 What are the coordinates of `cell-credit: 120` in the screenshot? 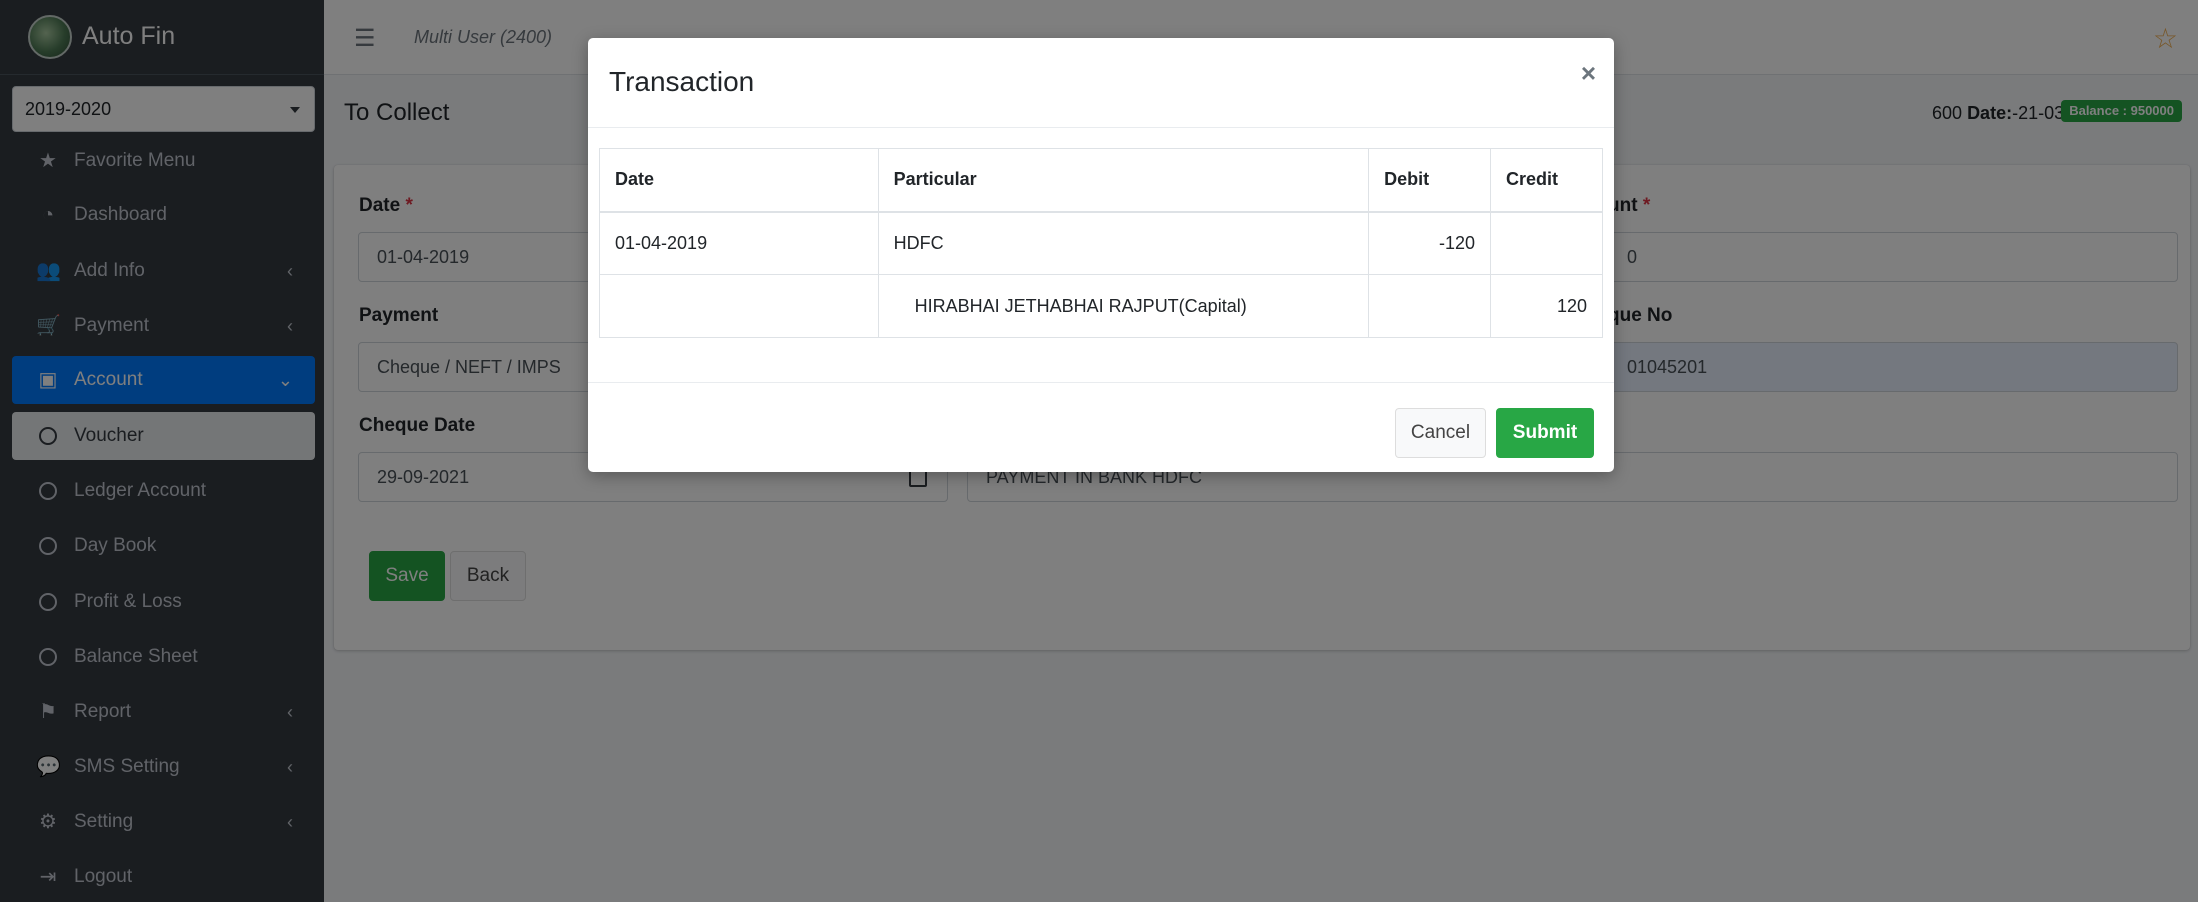 It's located at (1546, 306).